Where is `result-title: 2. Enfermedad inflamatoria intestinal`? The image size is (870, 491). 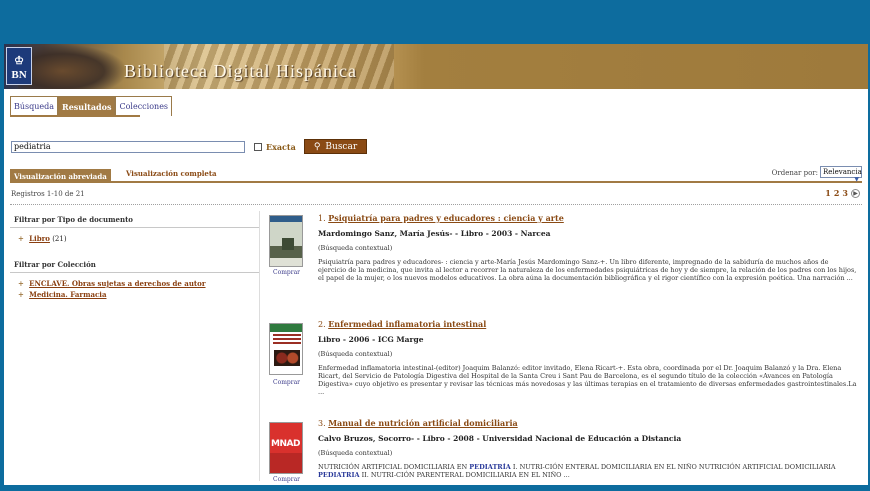
result-title: 2. Enfermedad inflamatoria intestinal is located at coordinates (588, 324).